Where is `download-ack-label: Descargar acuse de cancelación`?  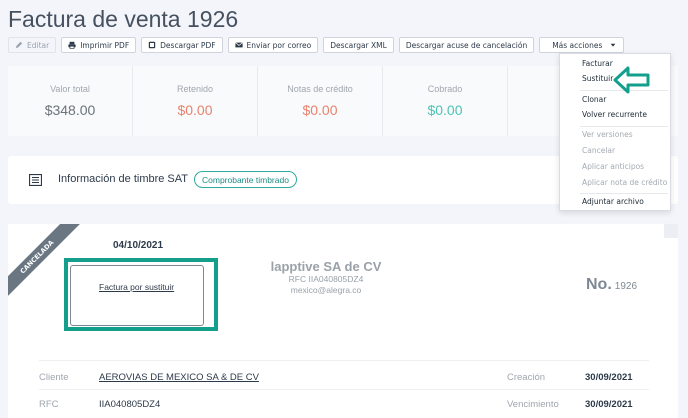 download-ack-label: Descargar acuse de cancelación is located at coordinates (466, 45).